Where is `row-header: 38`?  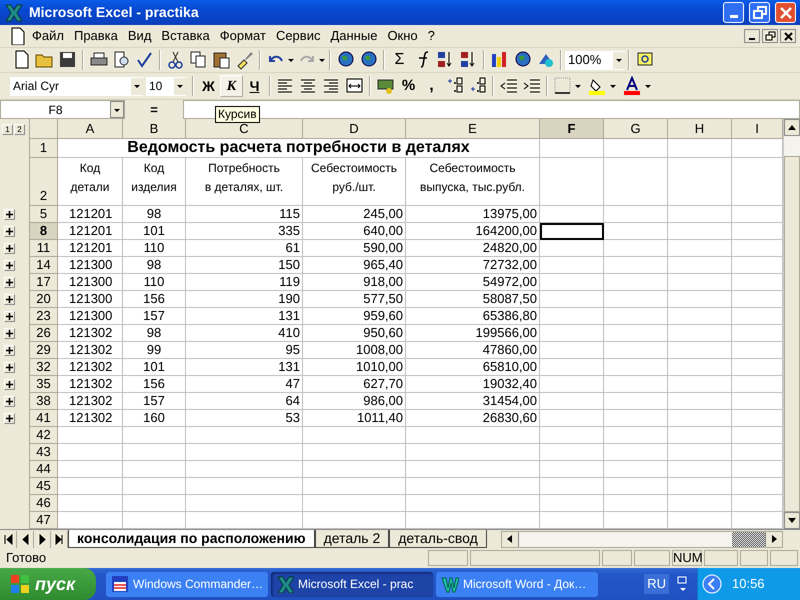 row-header: 38 is located at coordinates (44, 401).